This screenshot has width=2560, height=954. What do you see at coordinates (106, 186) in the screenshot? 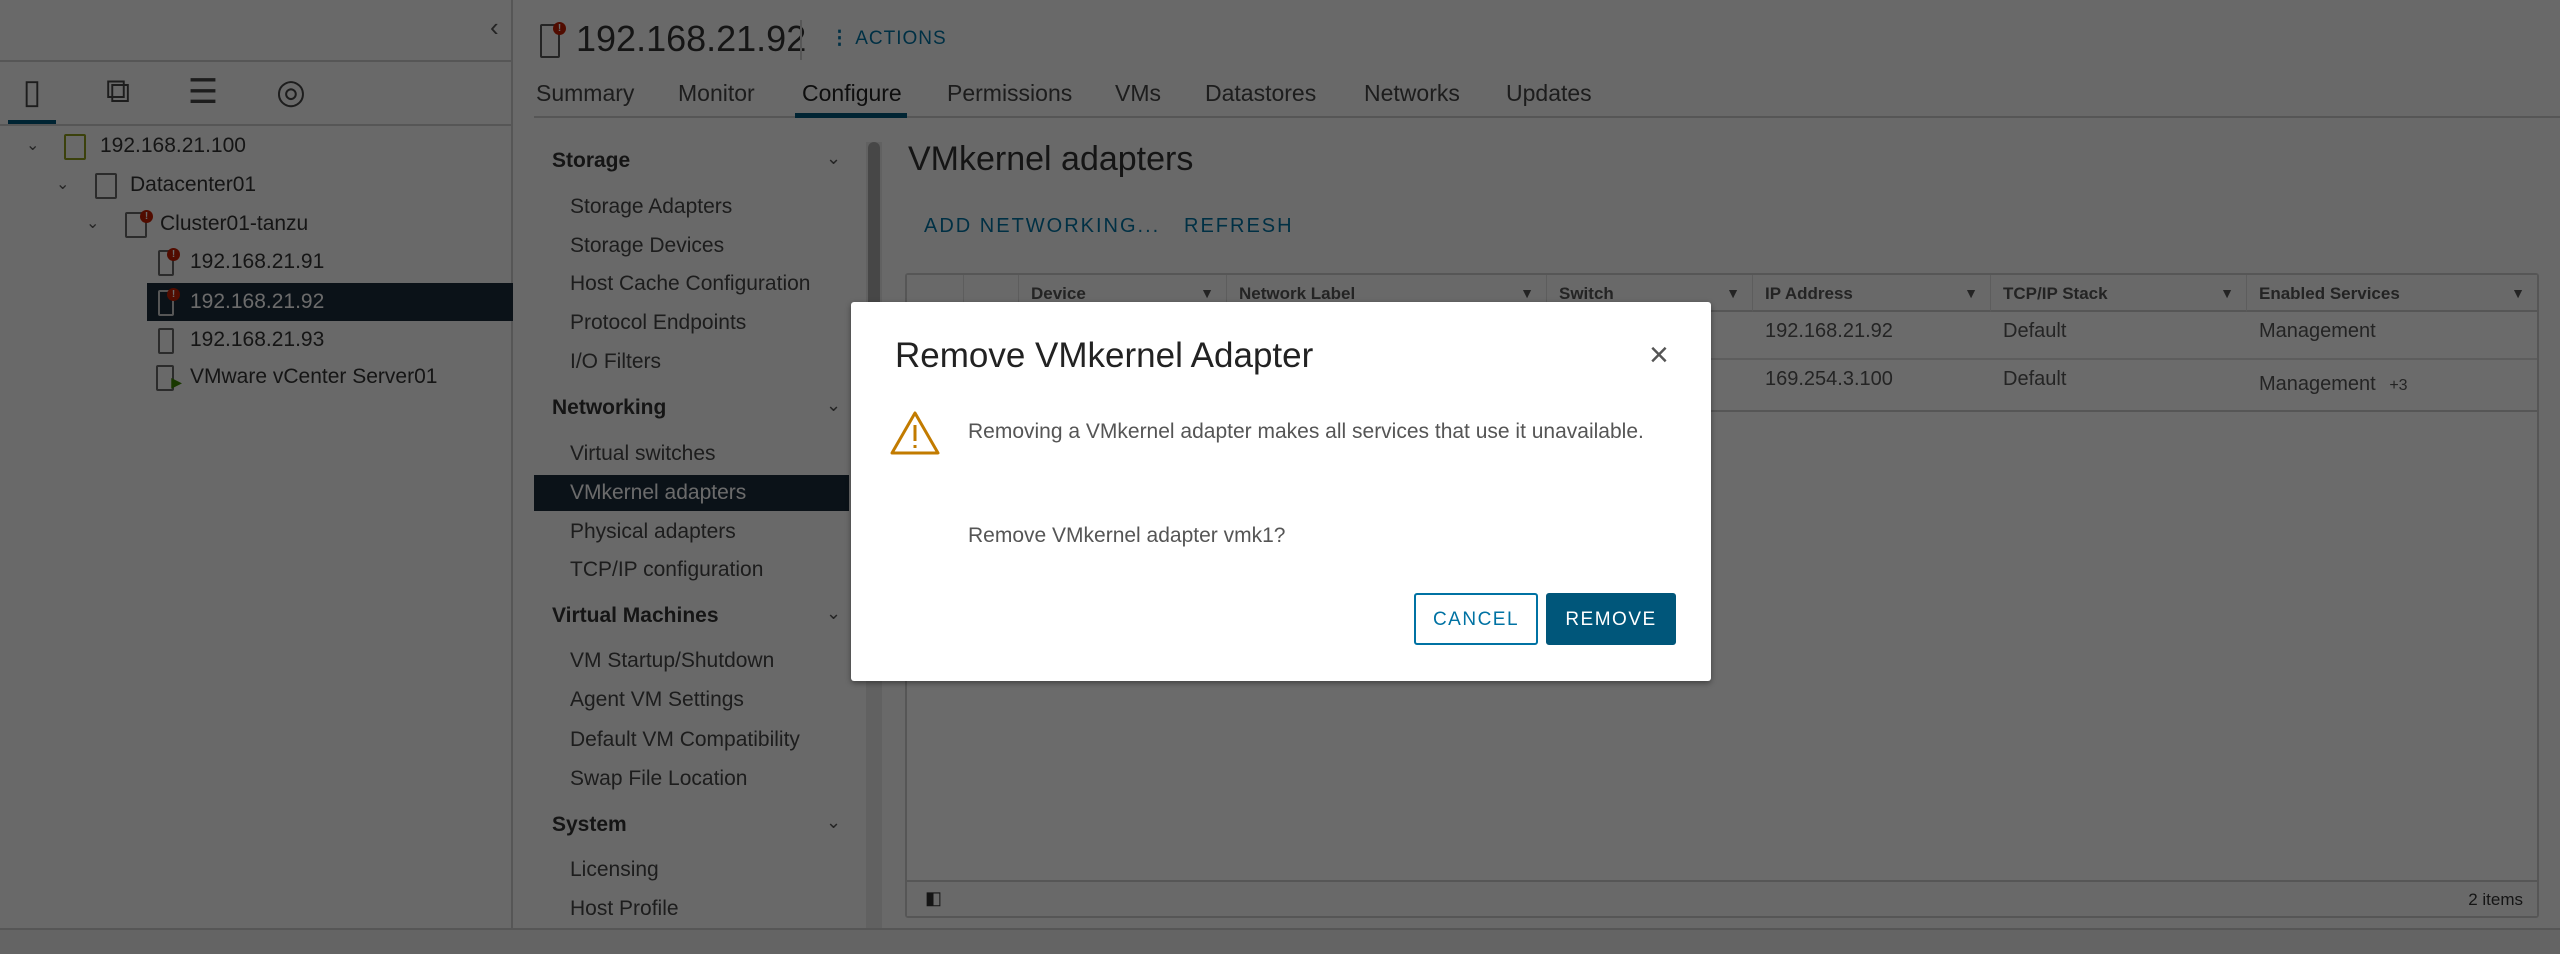
I see `datacenter-icon` at bounding box center [106, 186].